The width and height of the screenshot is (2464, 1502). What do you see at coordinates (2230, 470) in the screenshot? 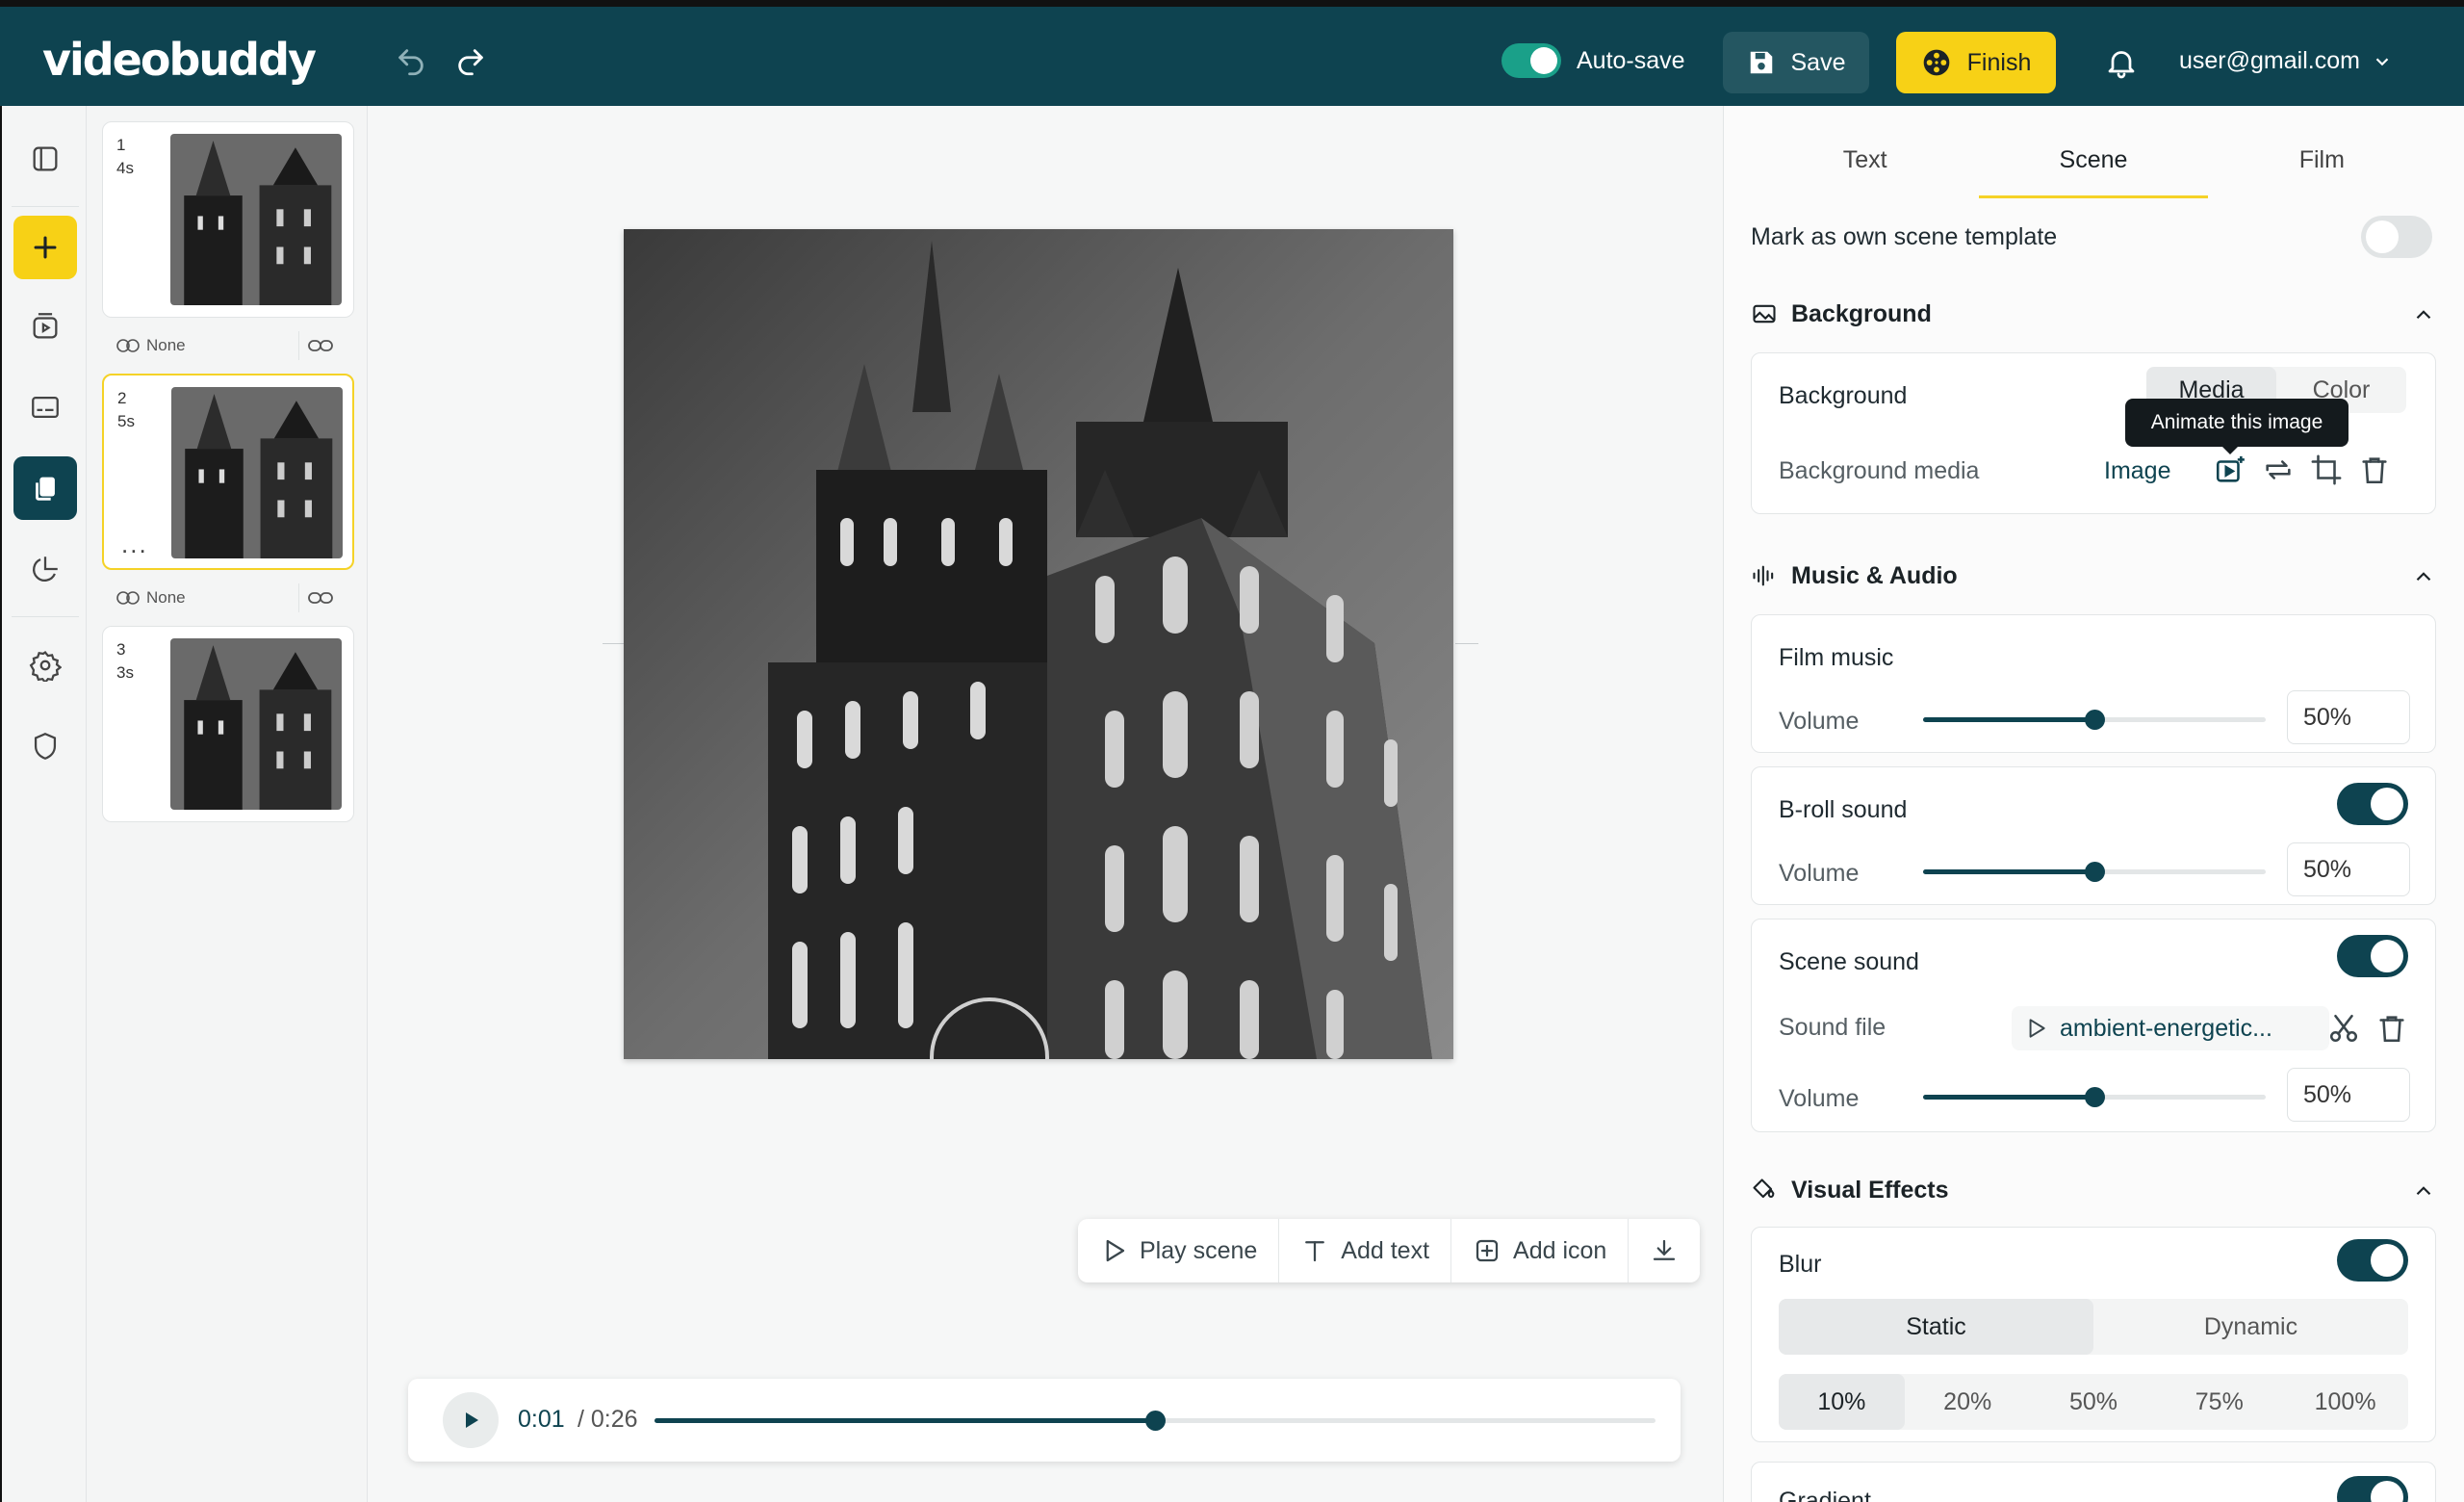
I see `animate-image-button` at bounding box center [2230, 470].